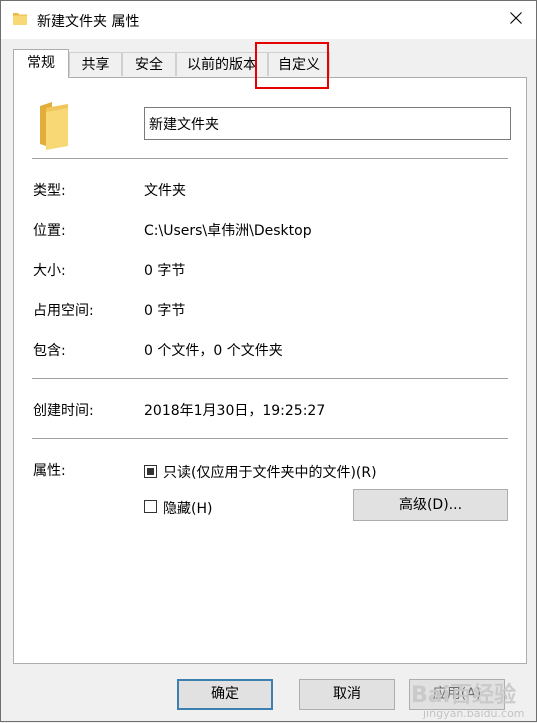 This screenshot has height=723, width=537. I want to click on window-title: 新建文件夹 属性, so click(88, 22).